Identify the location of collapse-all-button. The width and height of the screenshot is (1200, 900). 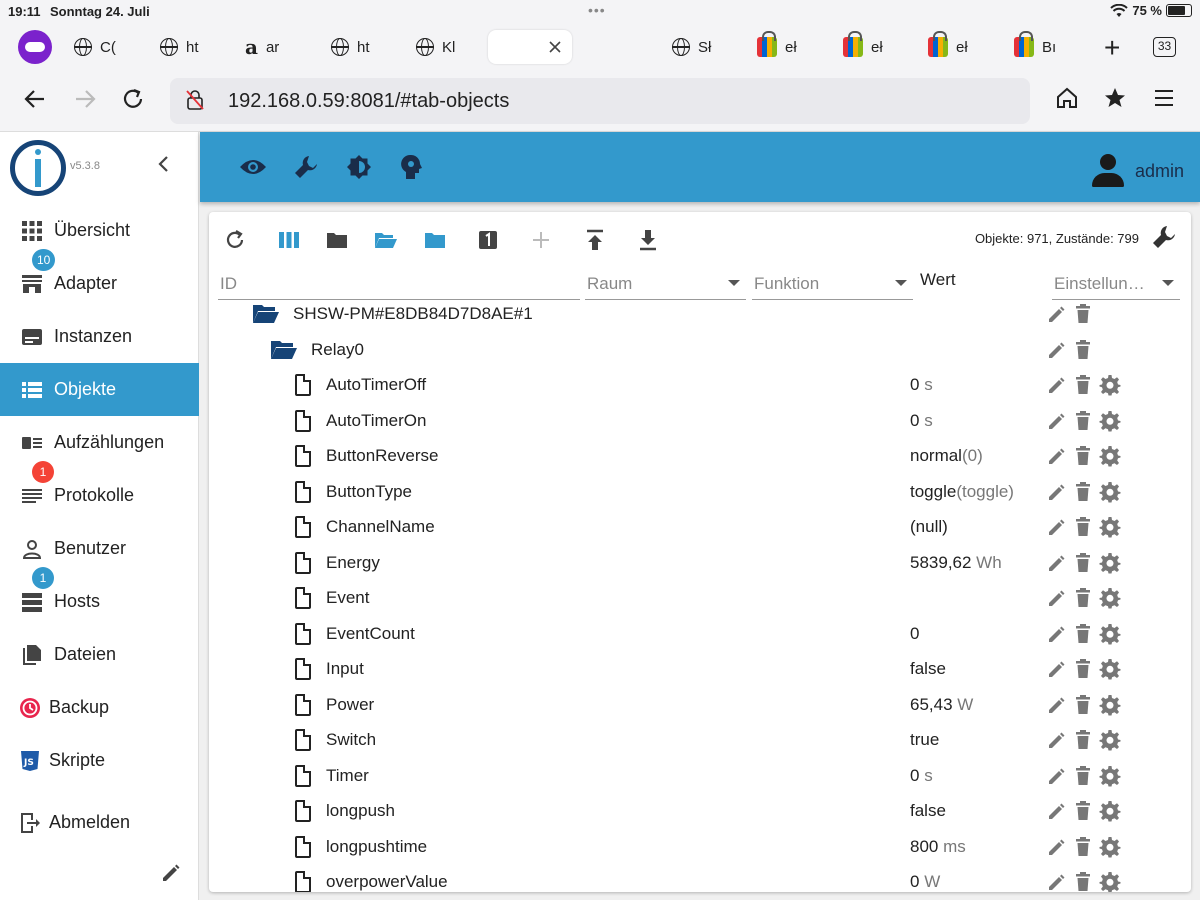
(337, 240).